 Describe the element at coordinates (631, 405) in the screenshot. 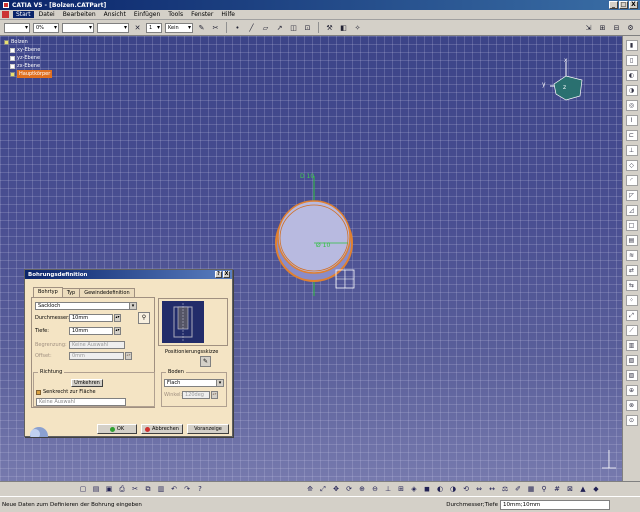

I see `assemble-icon: ⊗` at that location.